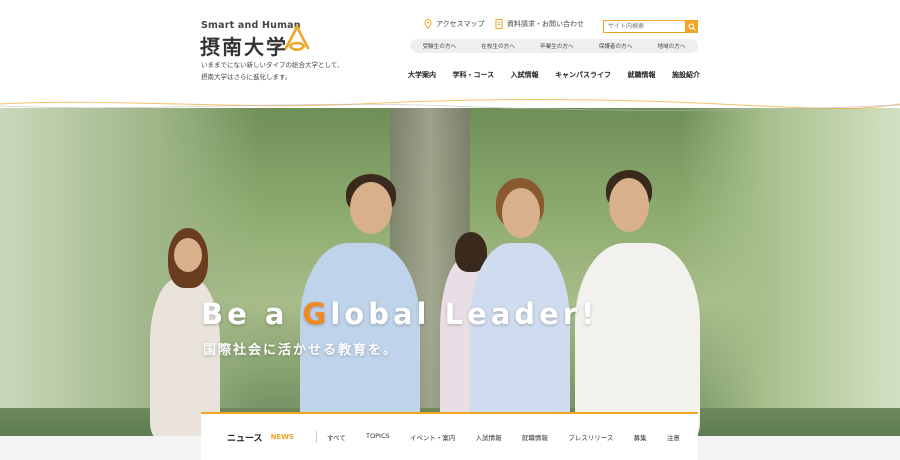  I want to click on request-link: 資料請求・お問い合わせ, so click(539, 24).